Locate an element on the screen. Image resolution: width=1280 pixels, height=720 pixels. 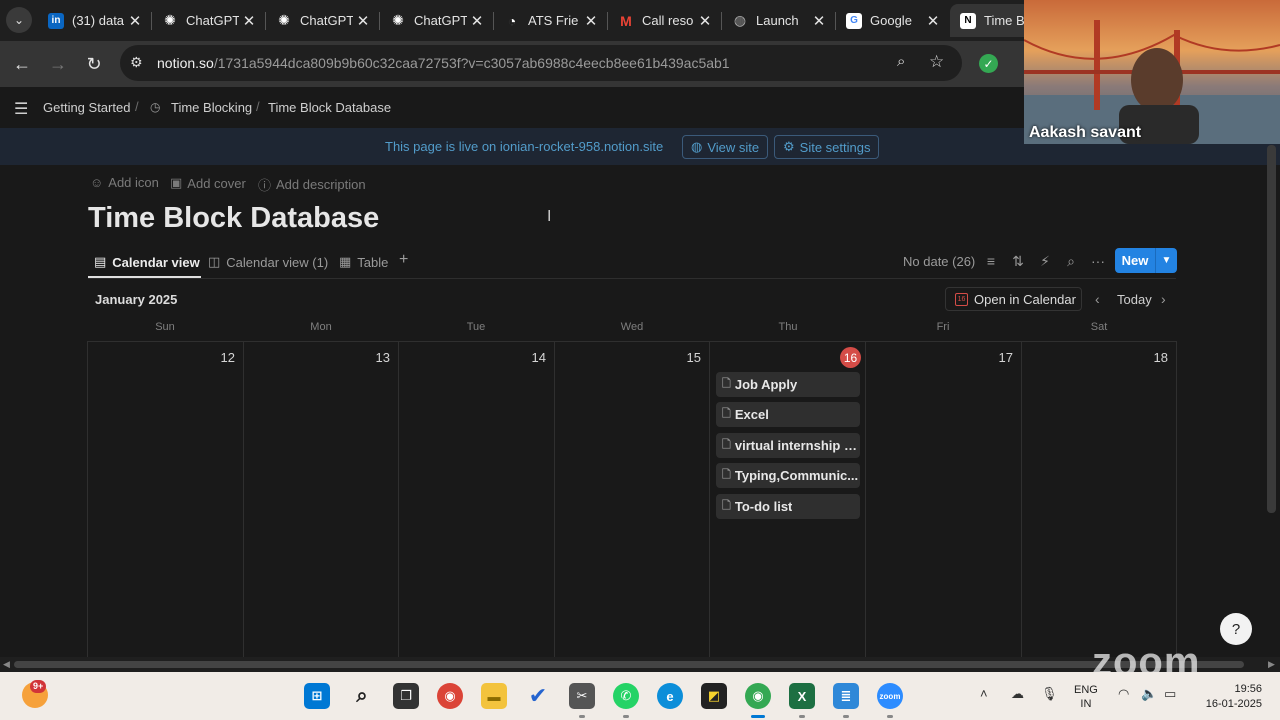
previous-week-icon: ‹ is located at coordinates (1097, 299).